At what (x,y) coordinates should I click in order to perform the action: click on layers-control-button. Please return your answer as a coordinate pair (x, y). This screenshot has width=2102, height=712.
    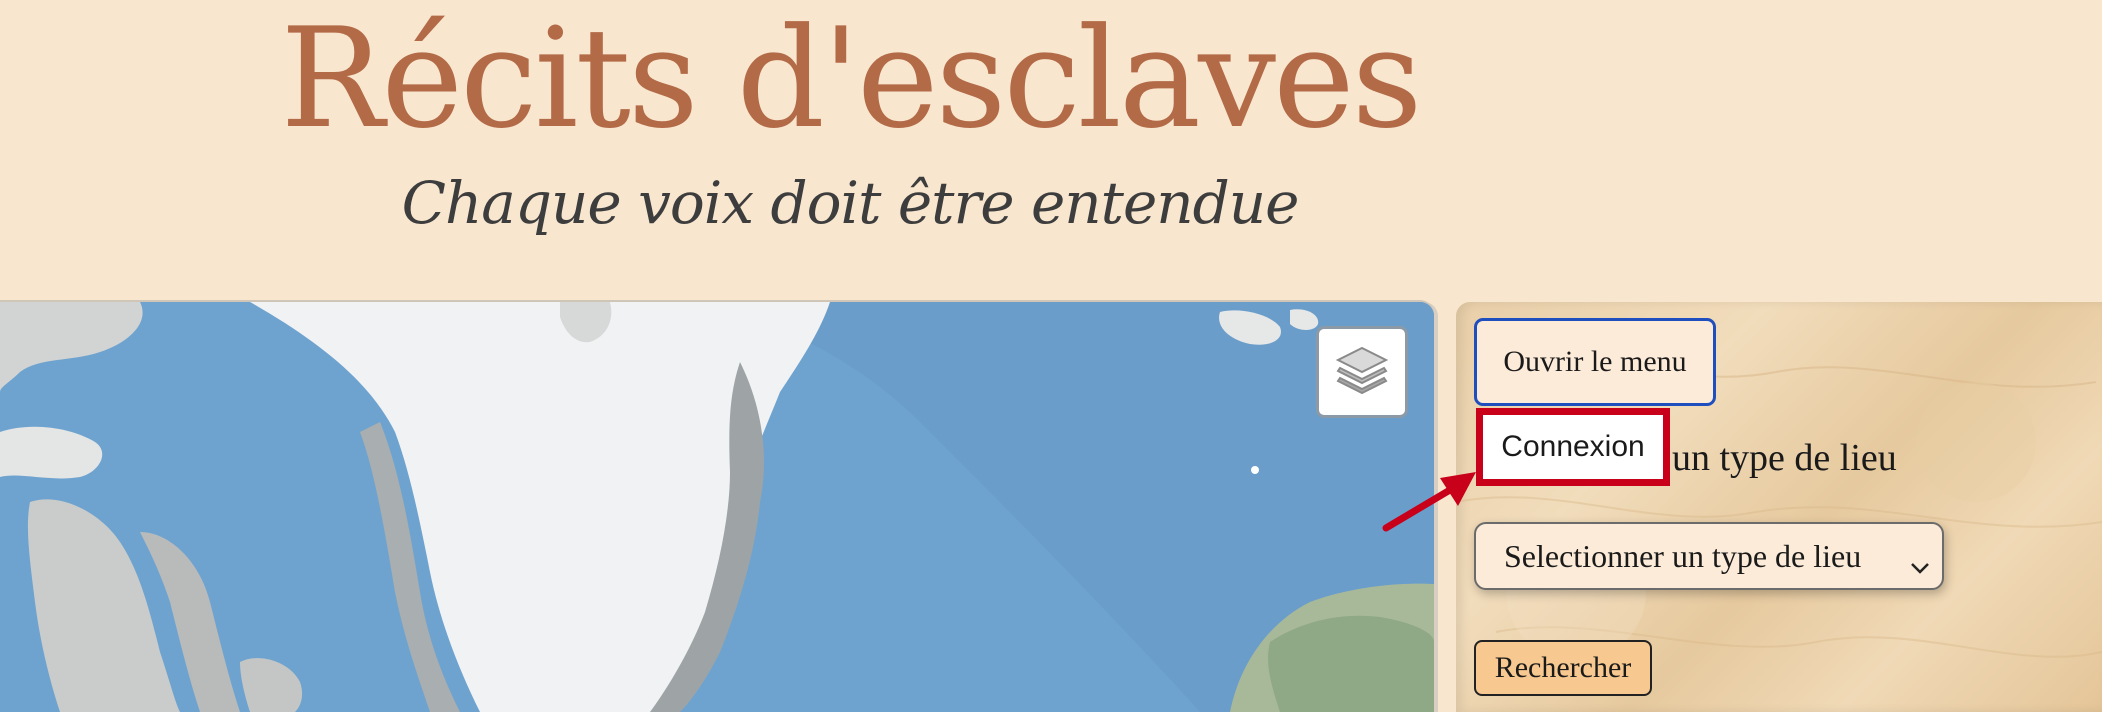
    Looking at the image, I should click on (1362, 372).